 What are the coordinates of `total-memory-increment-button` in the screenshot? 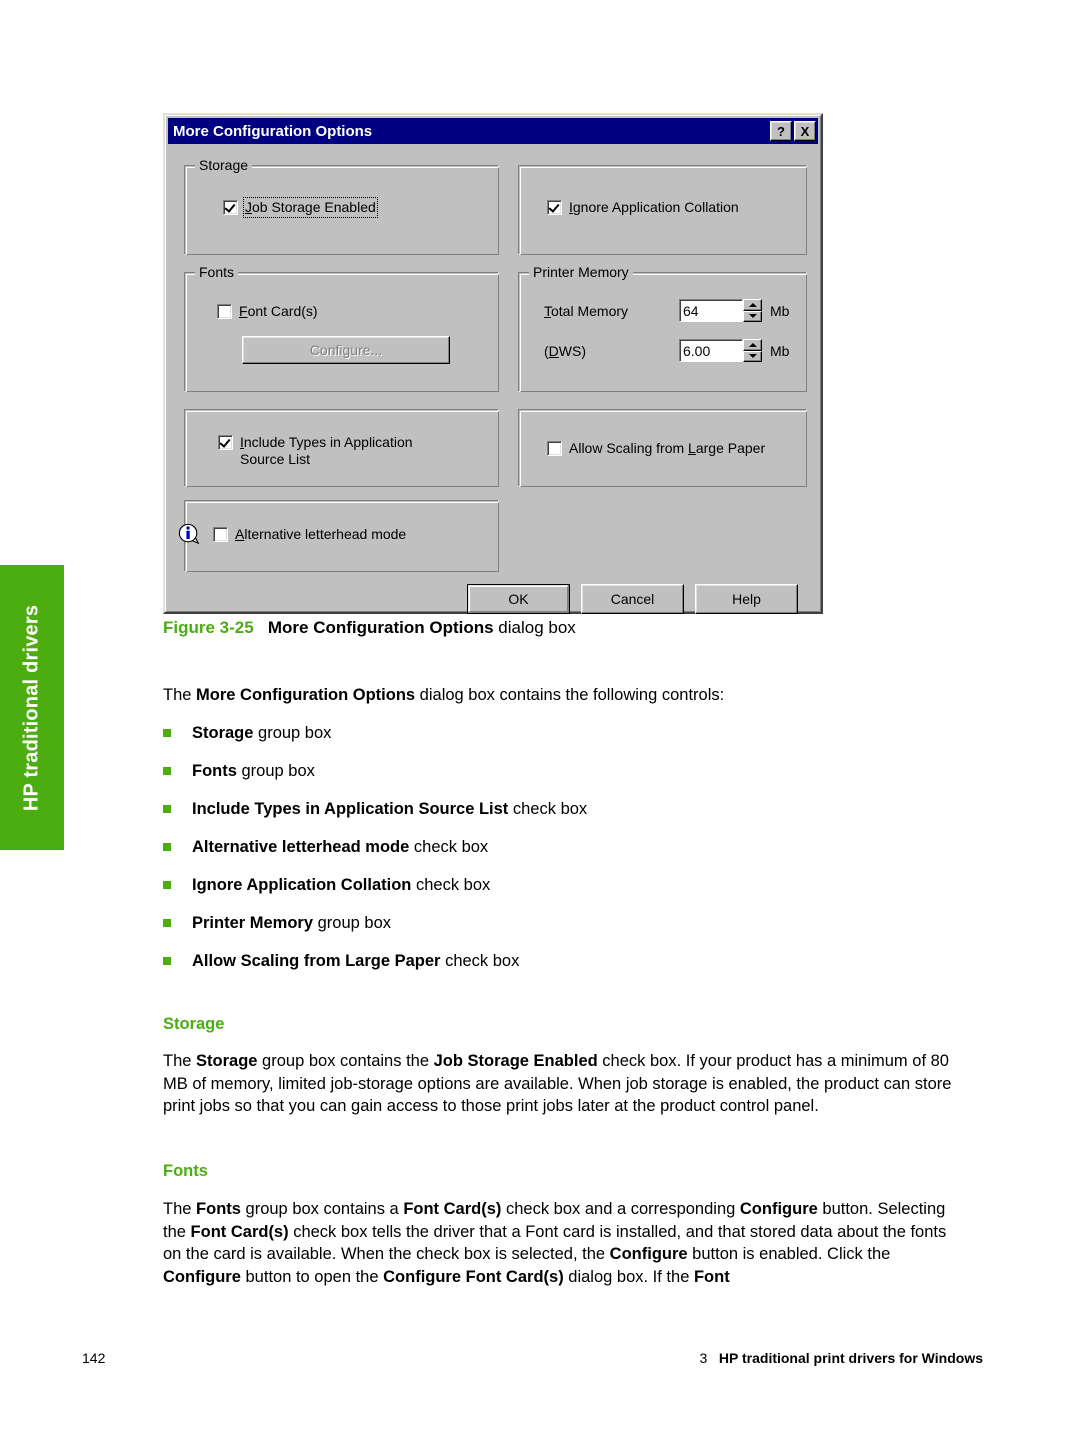 It's located at (752, 305).